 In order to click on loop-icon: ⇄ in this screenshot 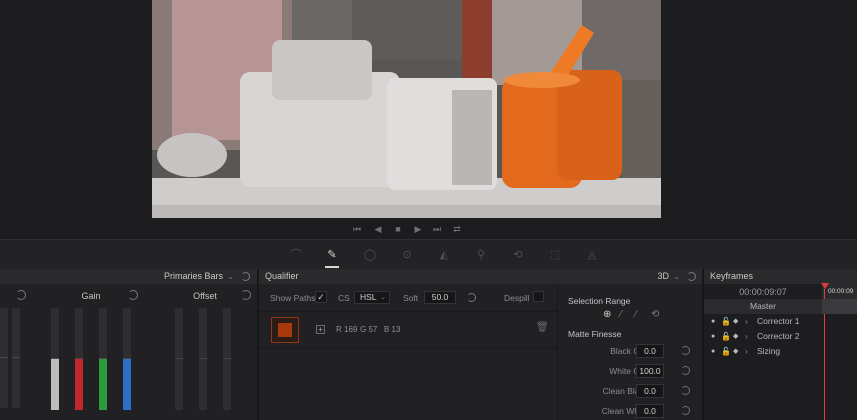, I will do `click(457, 229)`.